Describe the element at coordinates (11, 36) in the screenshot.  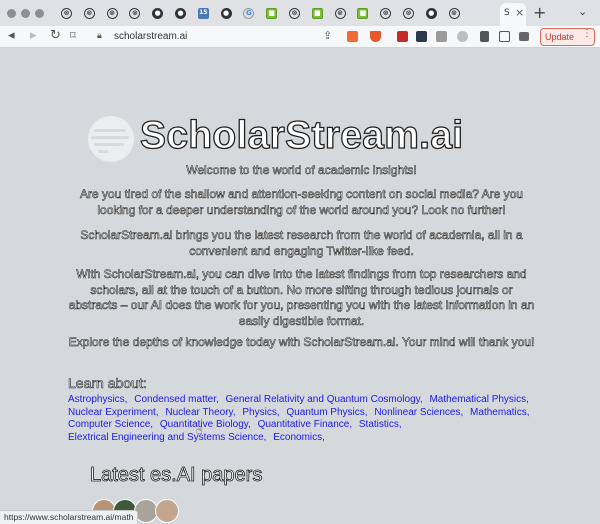
I see `back-icon: ◂` at that location.